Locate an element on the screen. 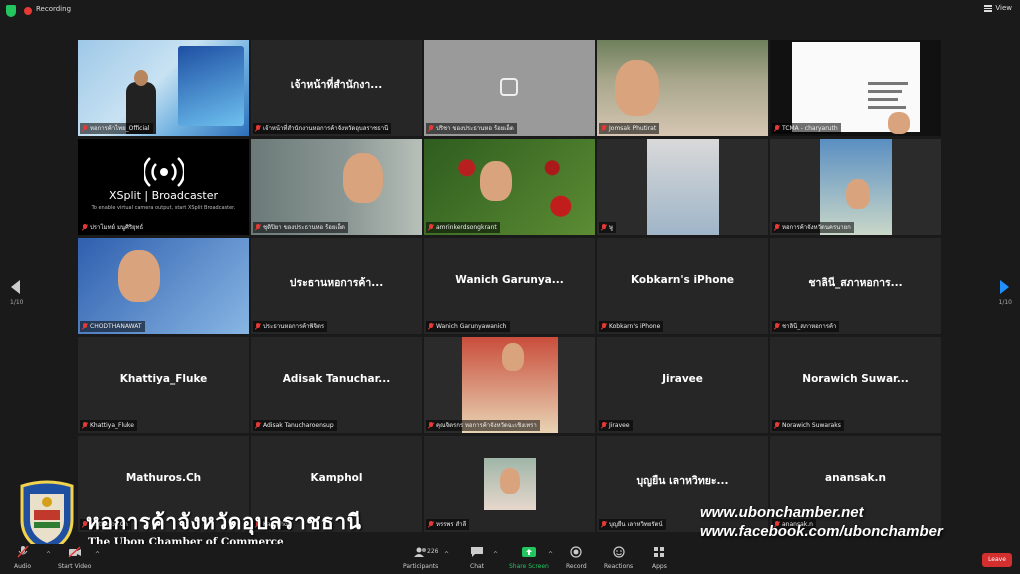 The width and height of the screenshot is (1020, 574). participant-name-label: ชุติปิยา ของประธานหอ ร้อยเอ็ด is located at coordinates (300, 227).